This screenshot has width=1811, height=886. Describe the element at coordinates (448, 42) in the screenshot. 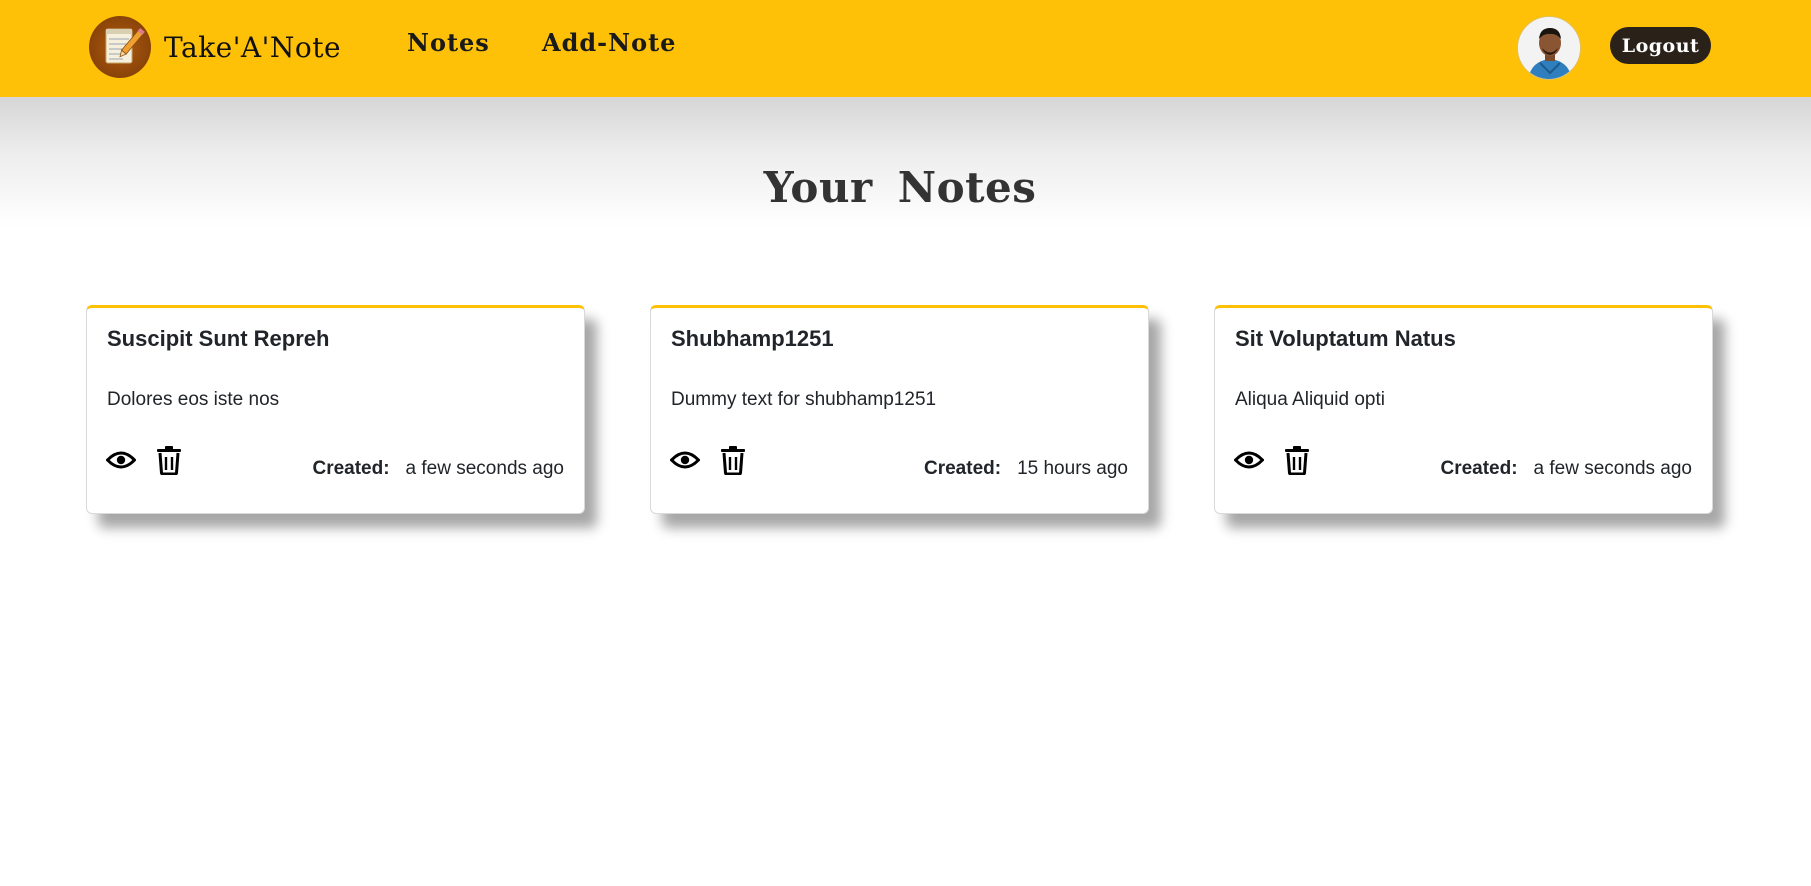

I see `nav-link-notes: Notes` at that location.